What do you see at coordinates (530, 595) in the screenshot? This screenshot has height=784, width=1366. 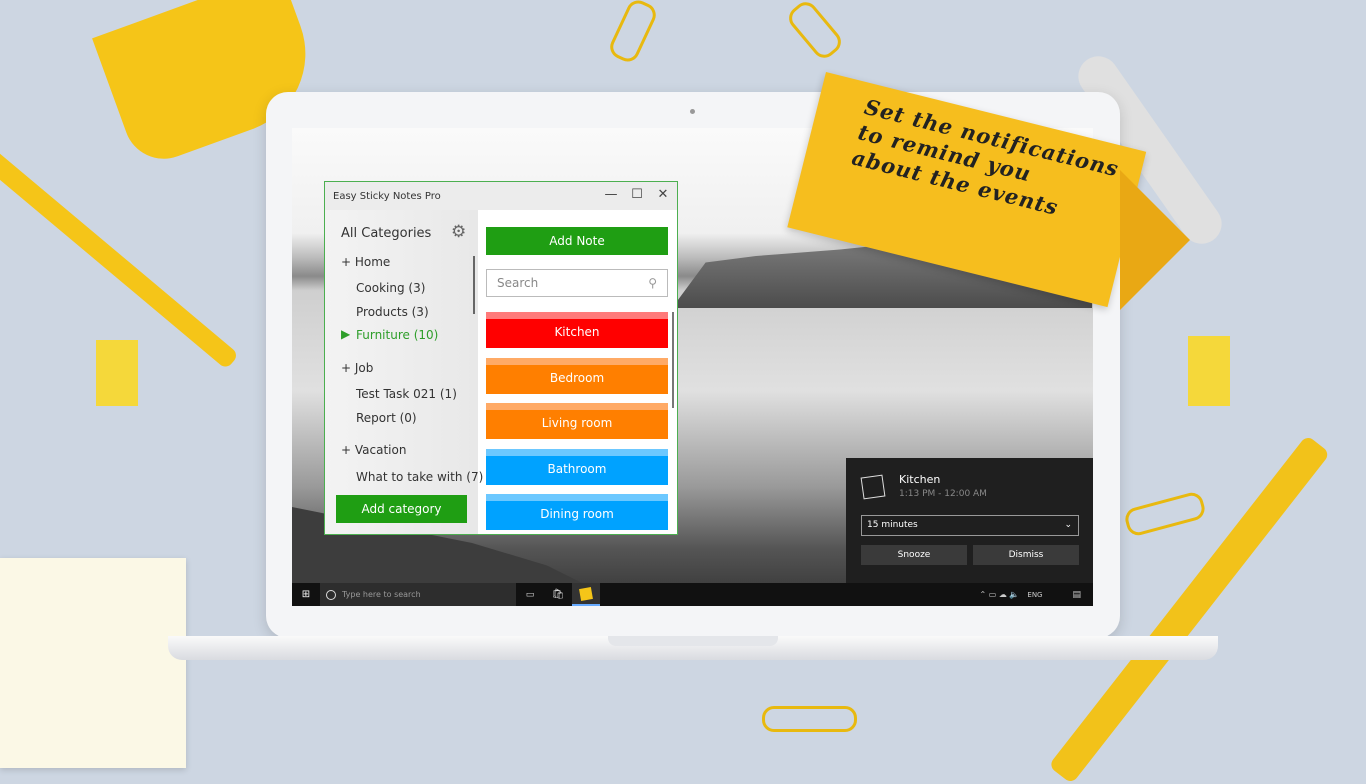 I see `task-view-icon: ▭` at bounding box center [530, 595].